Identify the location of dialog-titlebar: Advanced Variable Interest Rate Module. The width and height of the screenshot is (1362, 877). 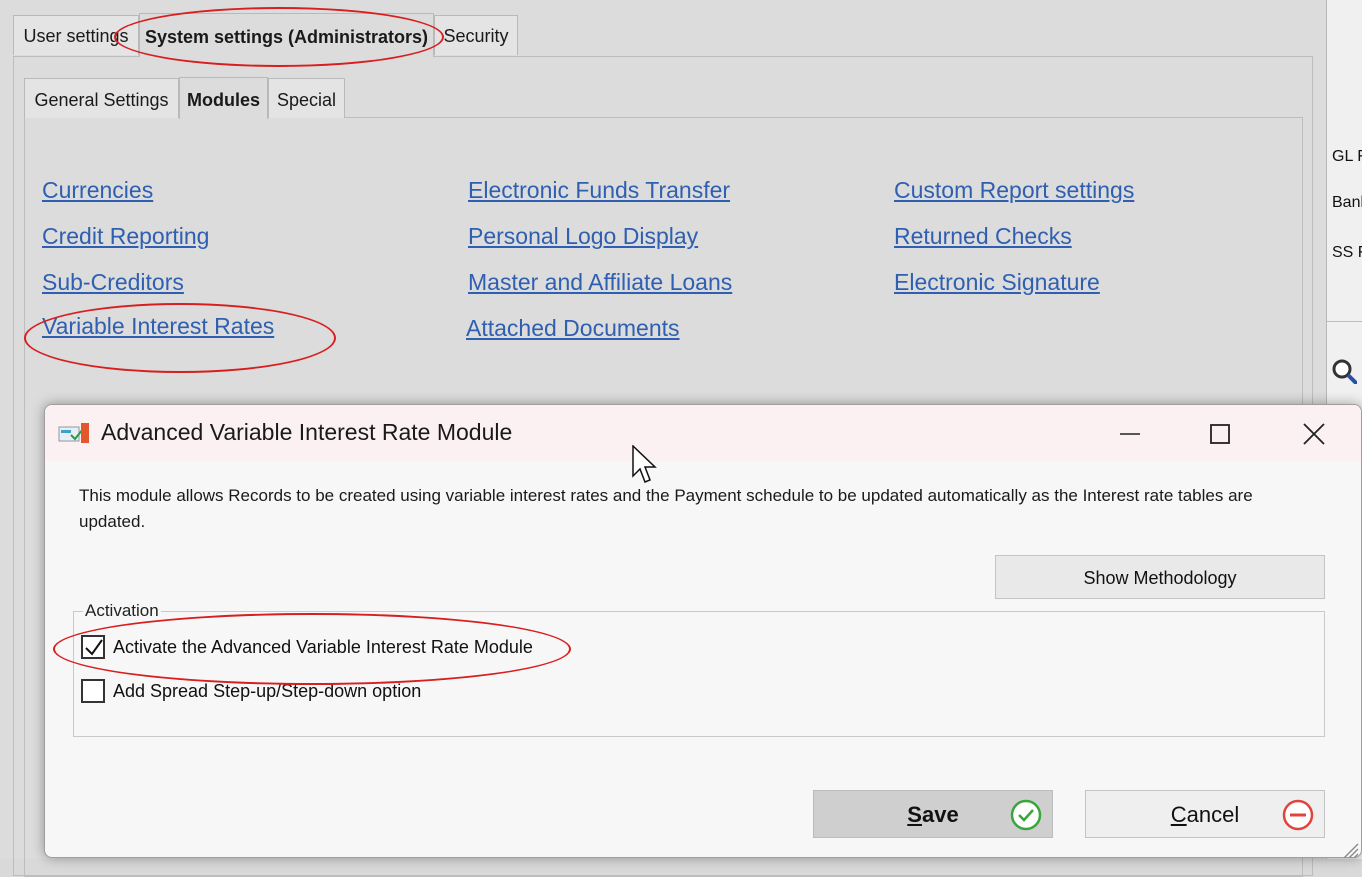
(703, 433).